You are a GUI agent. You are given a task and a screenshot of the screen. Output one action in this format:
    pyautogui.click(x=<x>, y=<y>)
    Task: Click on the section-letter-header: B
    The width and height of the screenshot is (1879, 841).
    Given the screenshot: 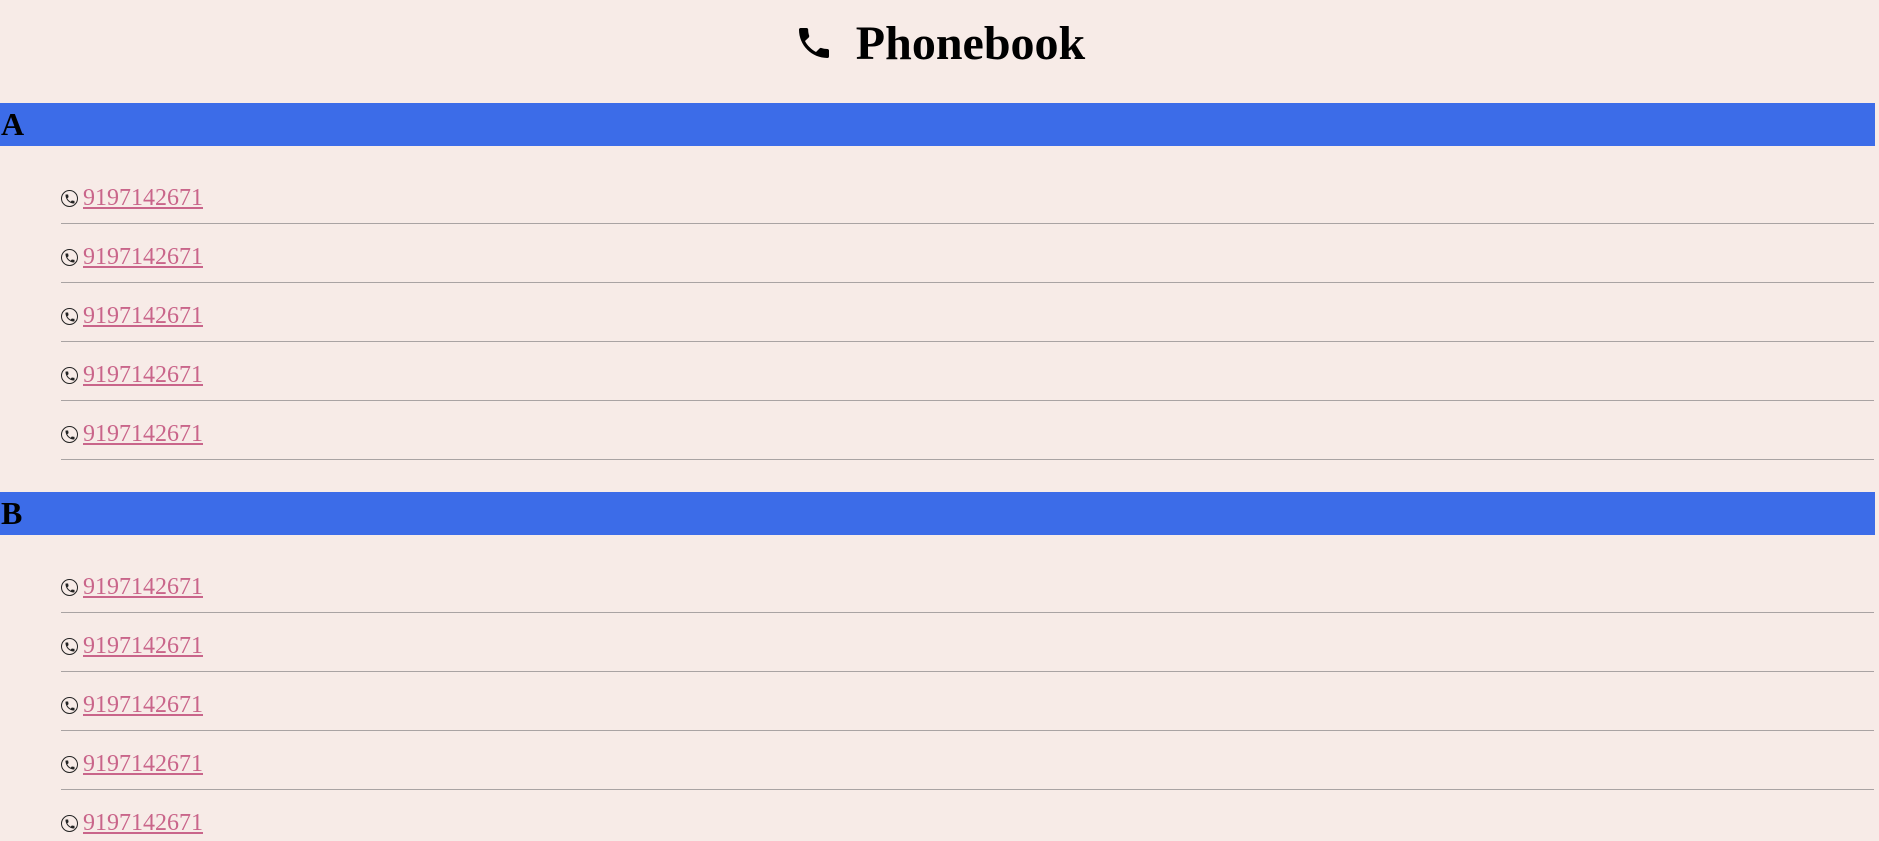 What is the action you would take?
    pyautogui.click(x=937, y=513)
    